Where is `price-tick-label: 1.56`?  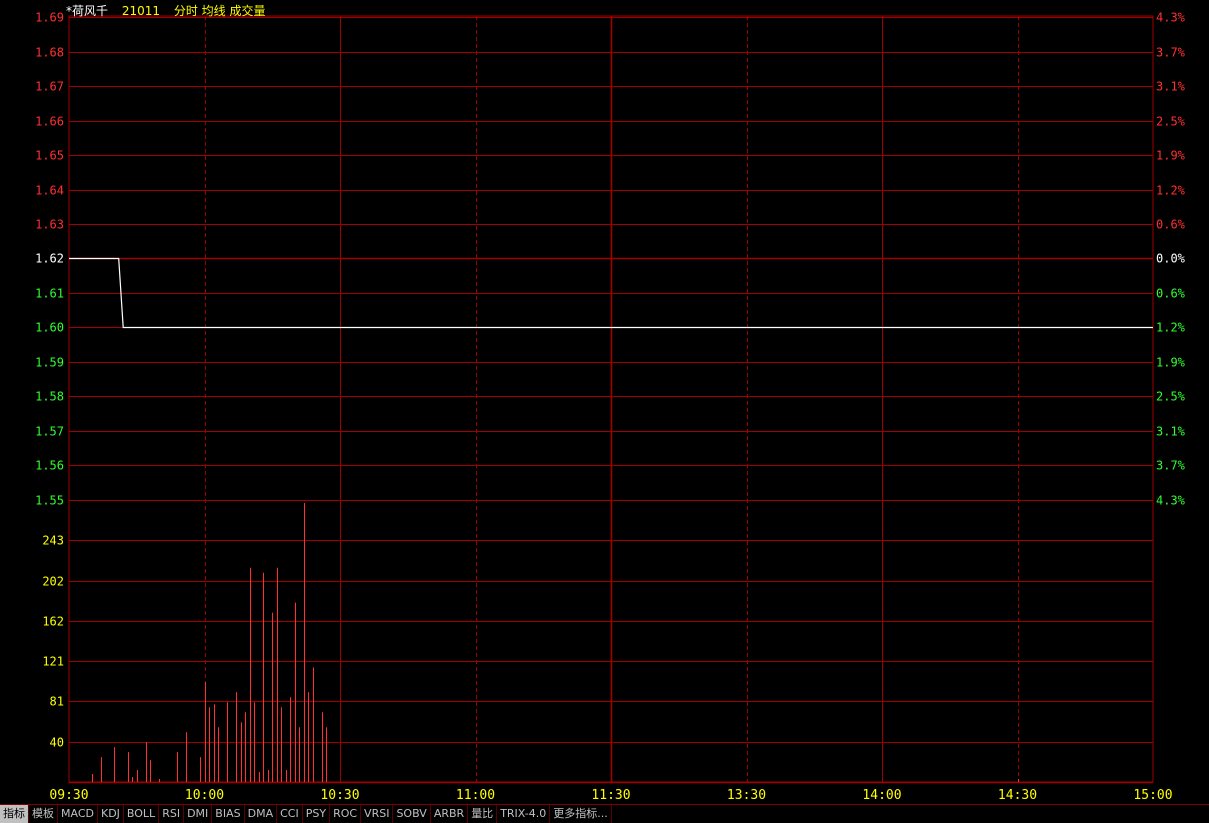 price-tick-label: 1.56 is located at coordinates (49, 466).